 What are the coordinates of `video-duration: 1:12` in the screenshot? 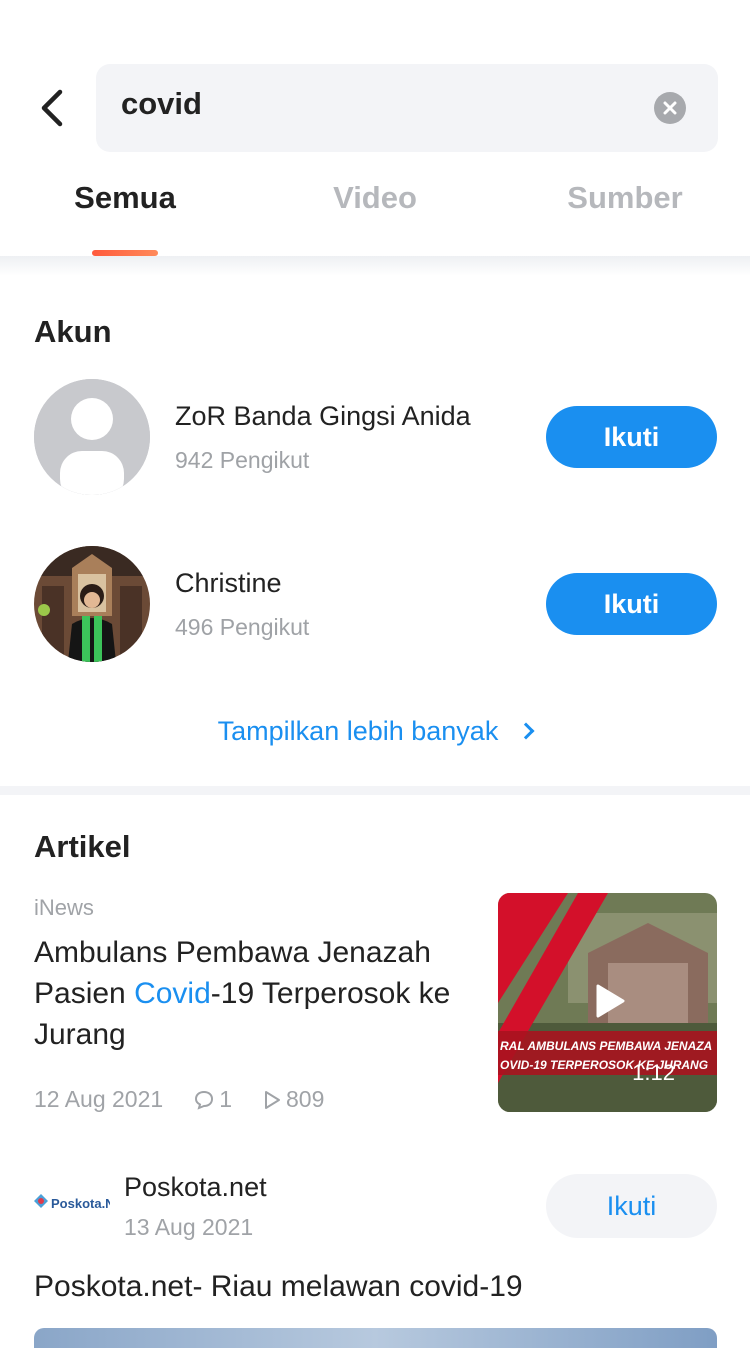 It's located at (653, 1072).